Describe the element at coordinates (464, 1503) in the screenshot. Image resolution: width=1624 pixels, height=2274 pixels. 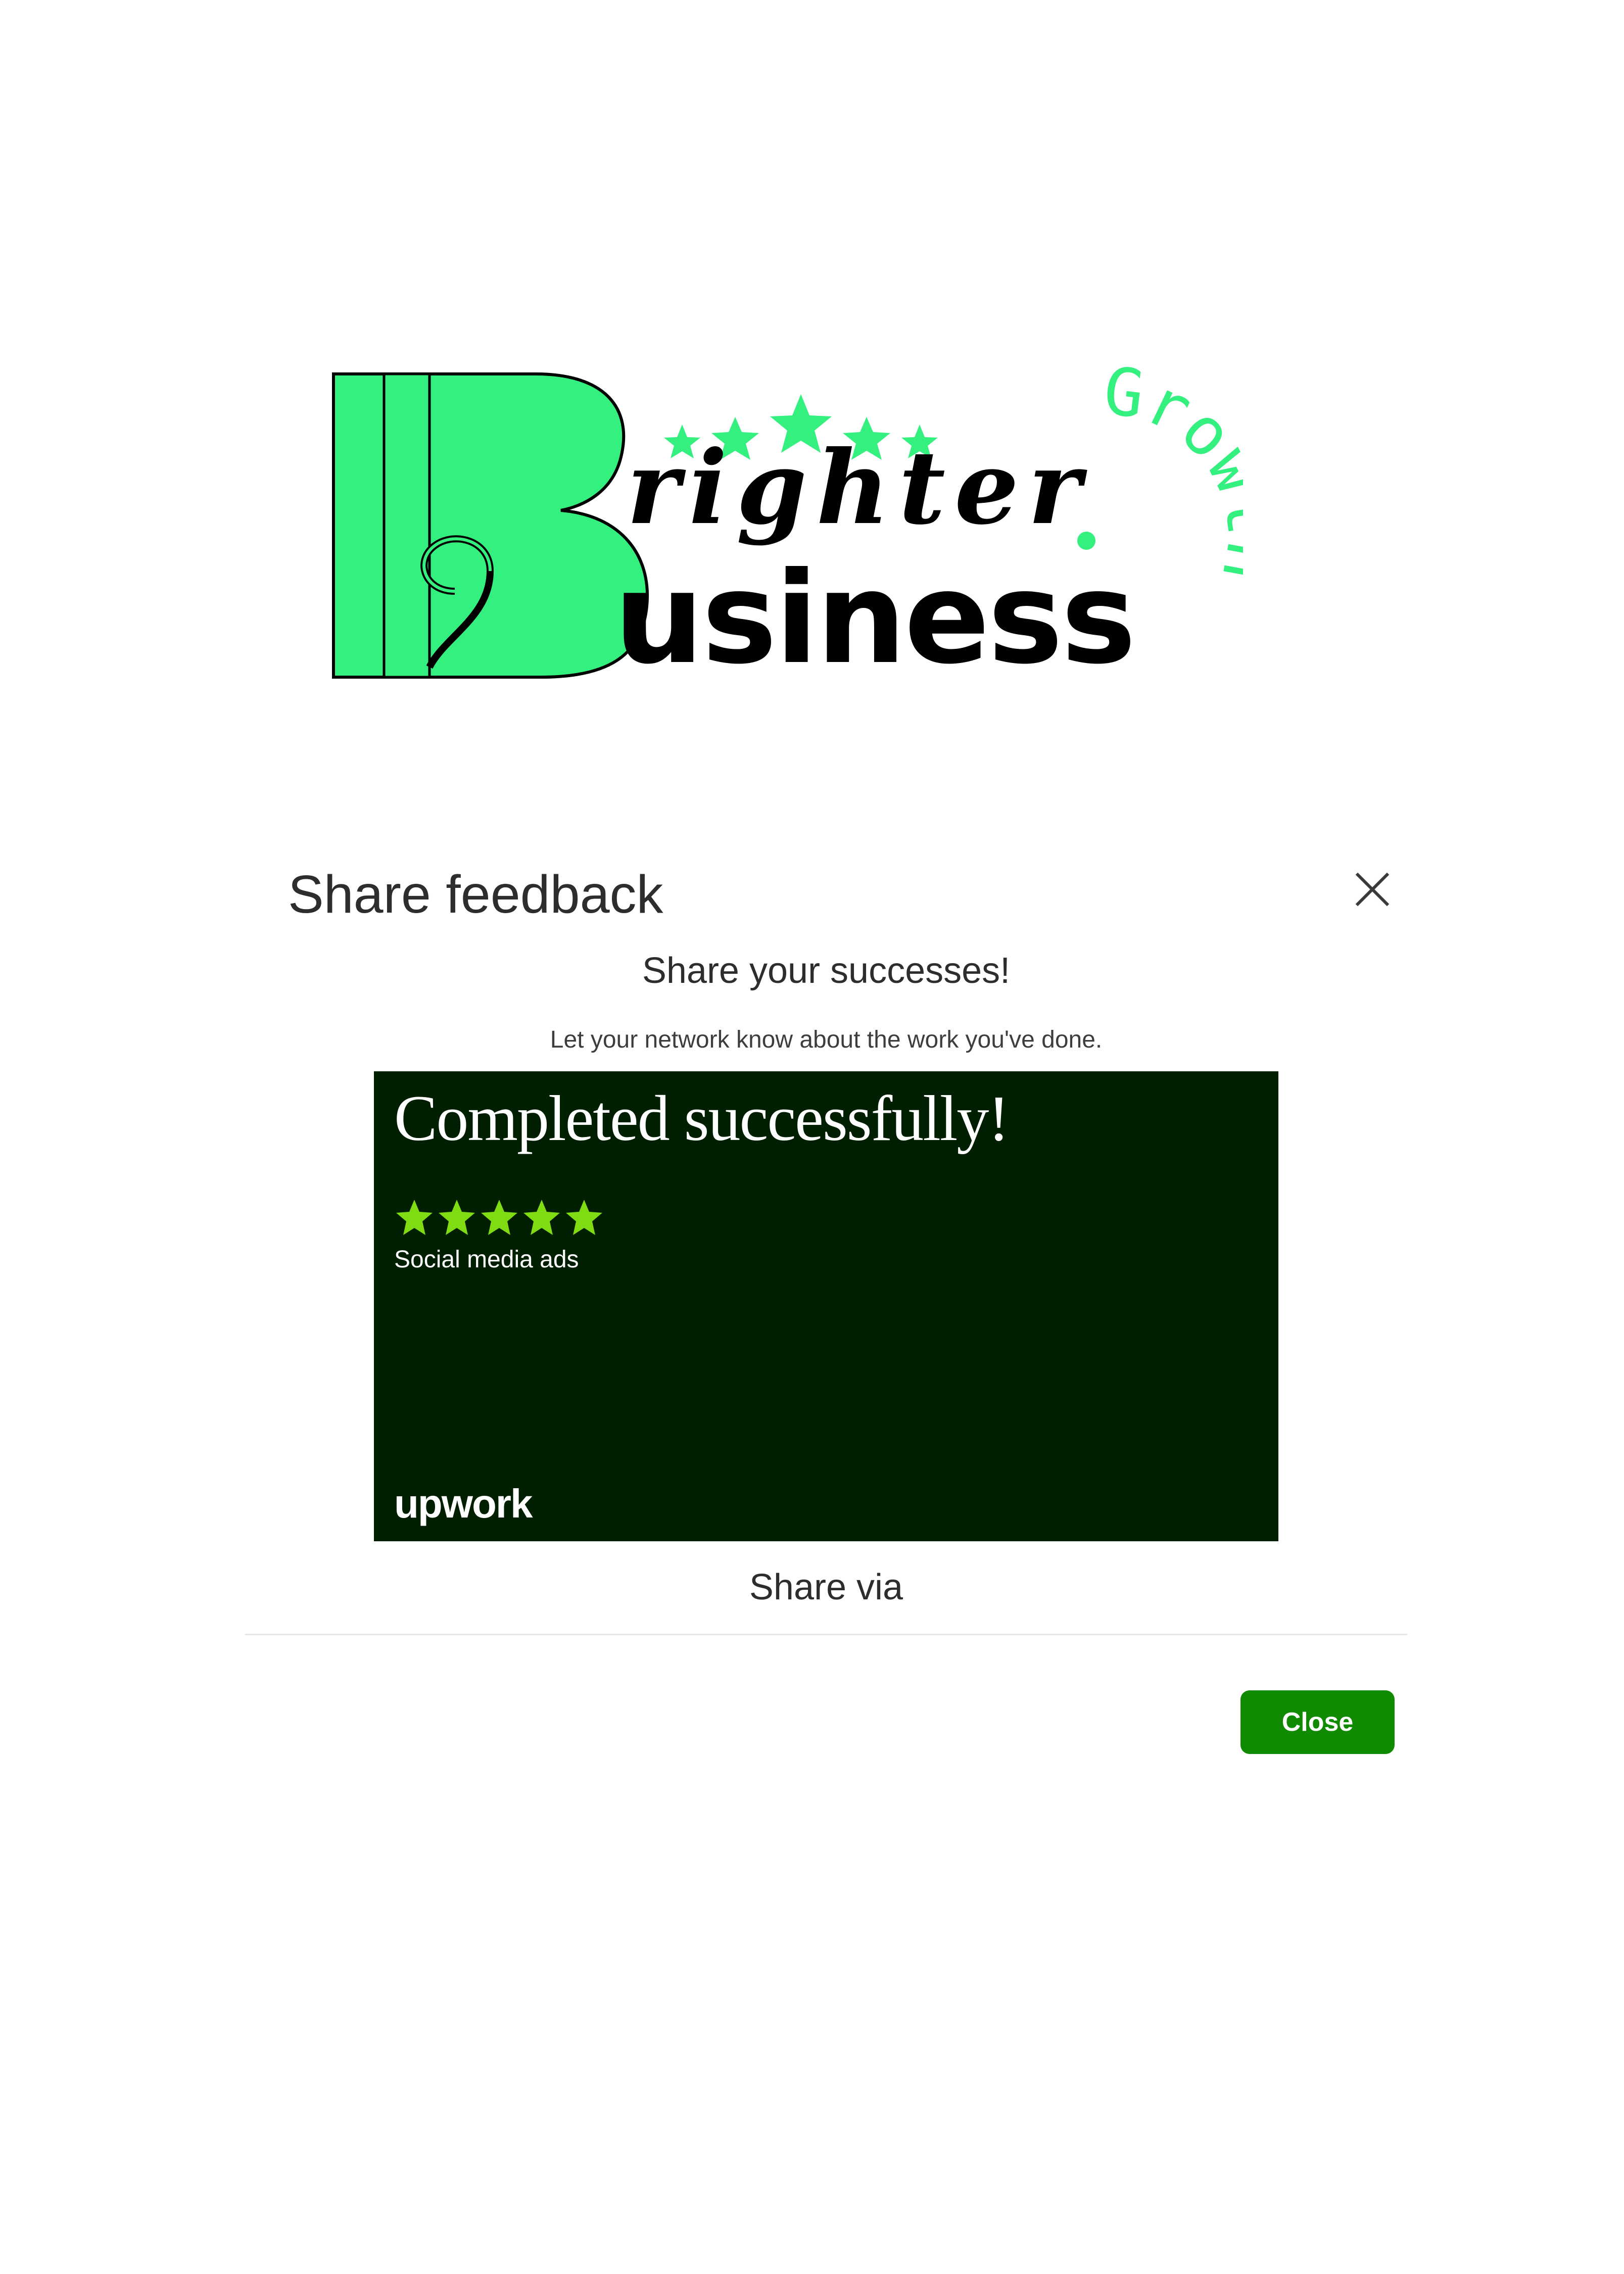
I see `upwork-logo: upwork` at that location.